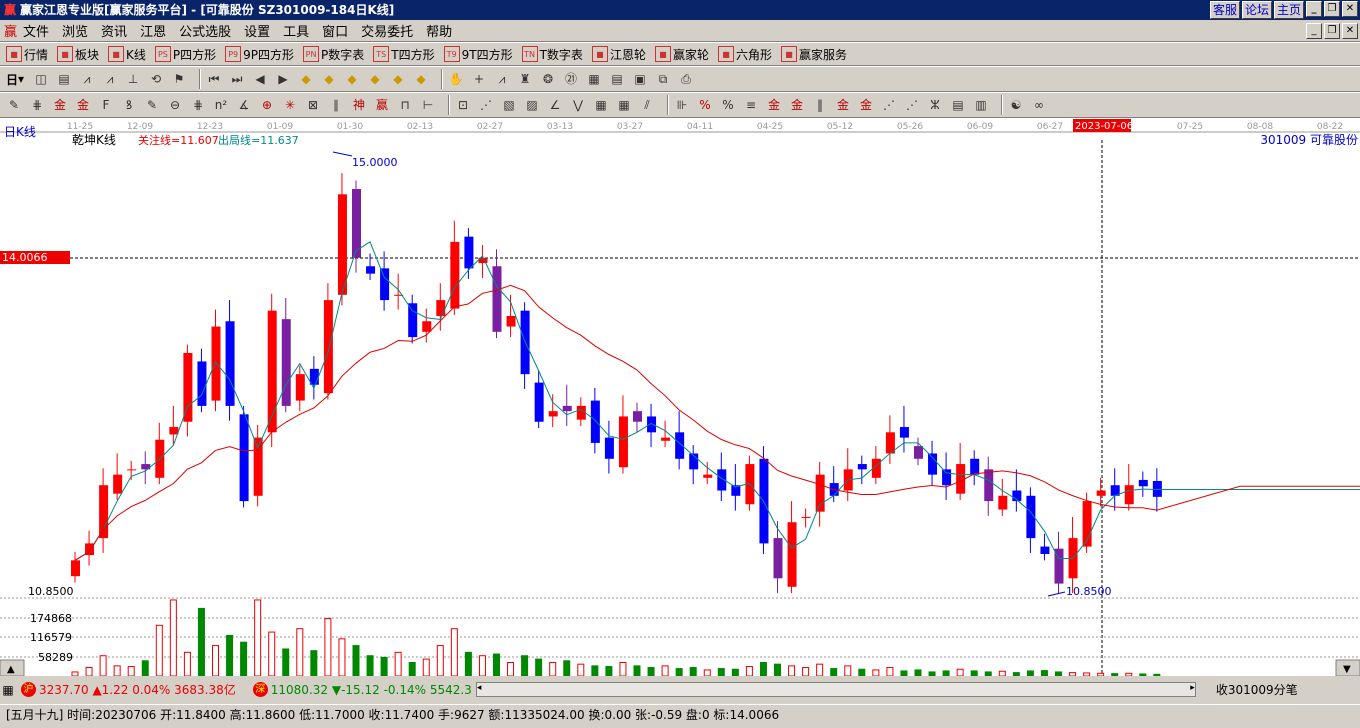 This screenshot has height=728, width=1360. Describe the element at coordinates (601, 105) in the screenshot. I see `grid2-icon: ▦` at that location.